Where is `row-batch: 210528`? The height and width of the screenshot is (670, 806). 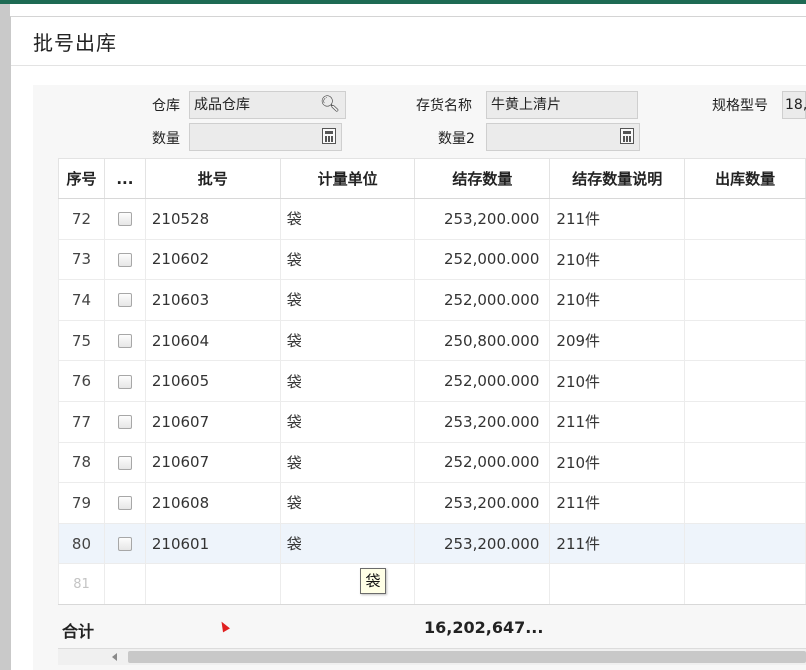
row-batch: 210528 is located at coordinates (212, 219).